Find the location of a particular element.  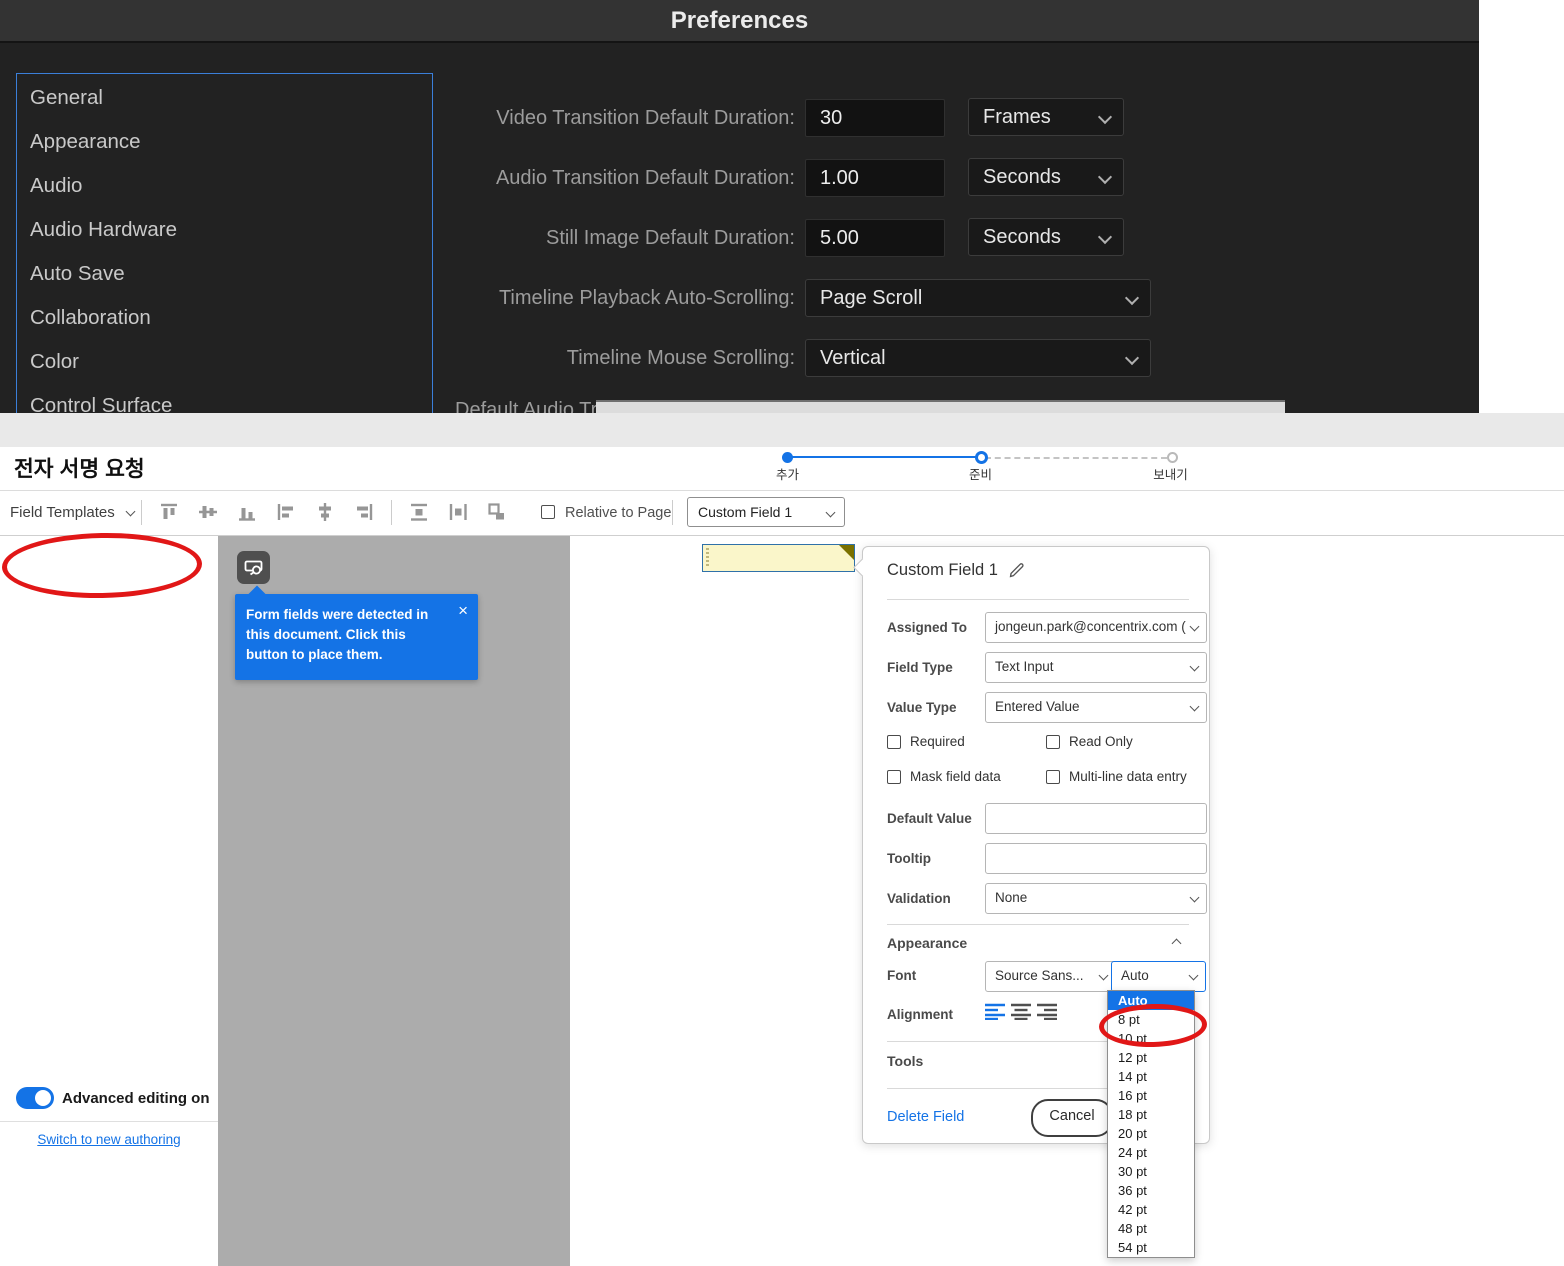

delete-field-link: Delete Field is located at coordinates (925, 1117).